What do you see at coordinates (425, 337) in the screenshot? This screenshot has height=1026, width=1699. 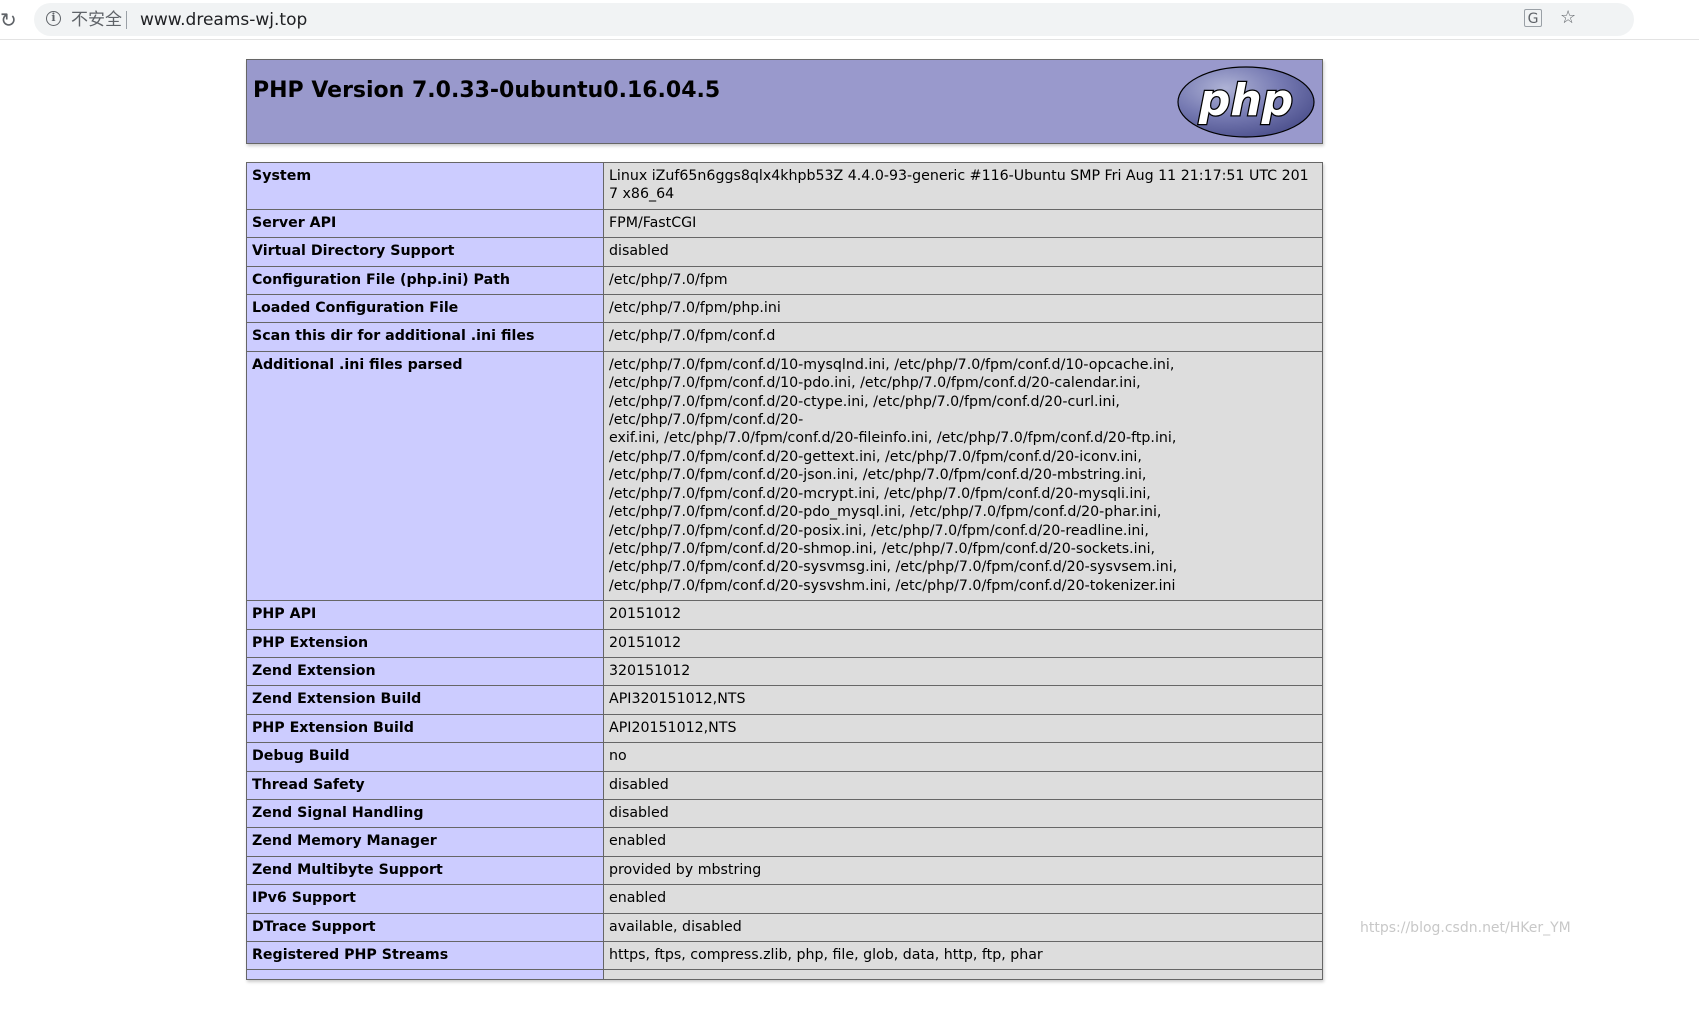 I see `row-key: Scan this dir for additional .ini files` at bounding box center [425, 337].